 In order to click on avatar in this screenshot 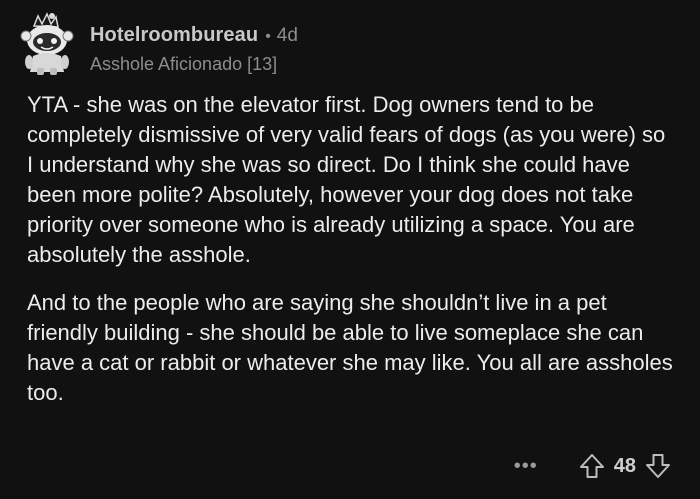, I will do `click(47, 44)`.